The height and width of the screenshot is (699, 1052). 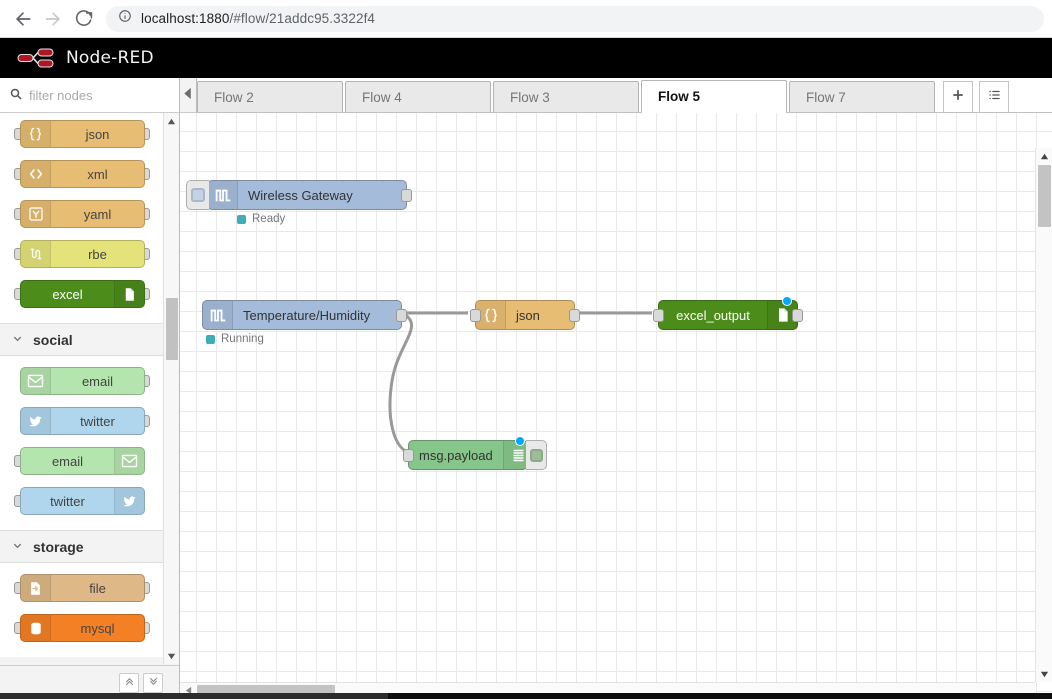 I want to click on palette-item-email-in: email, so click(x=89, y=462).